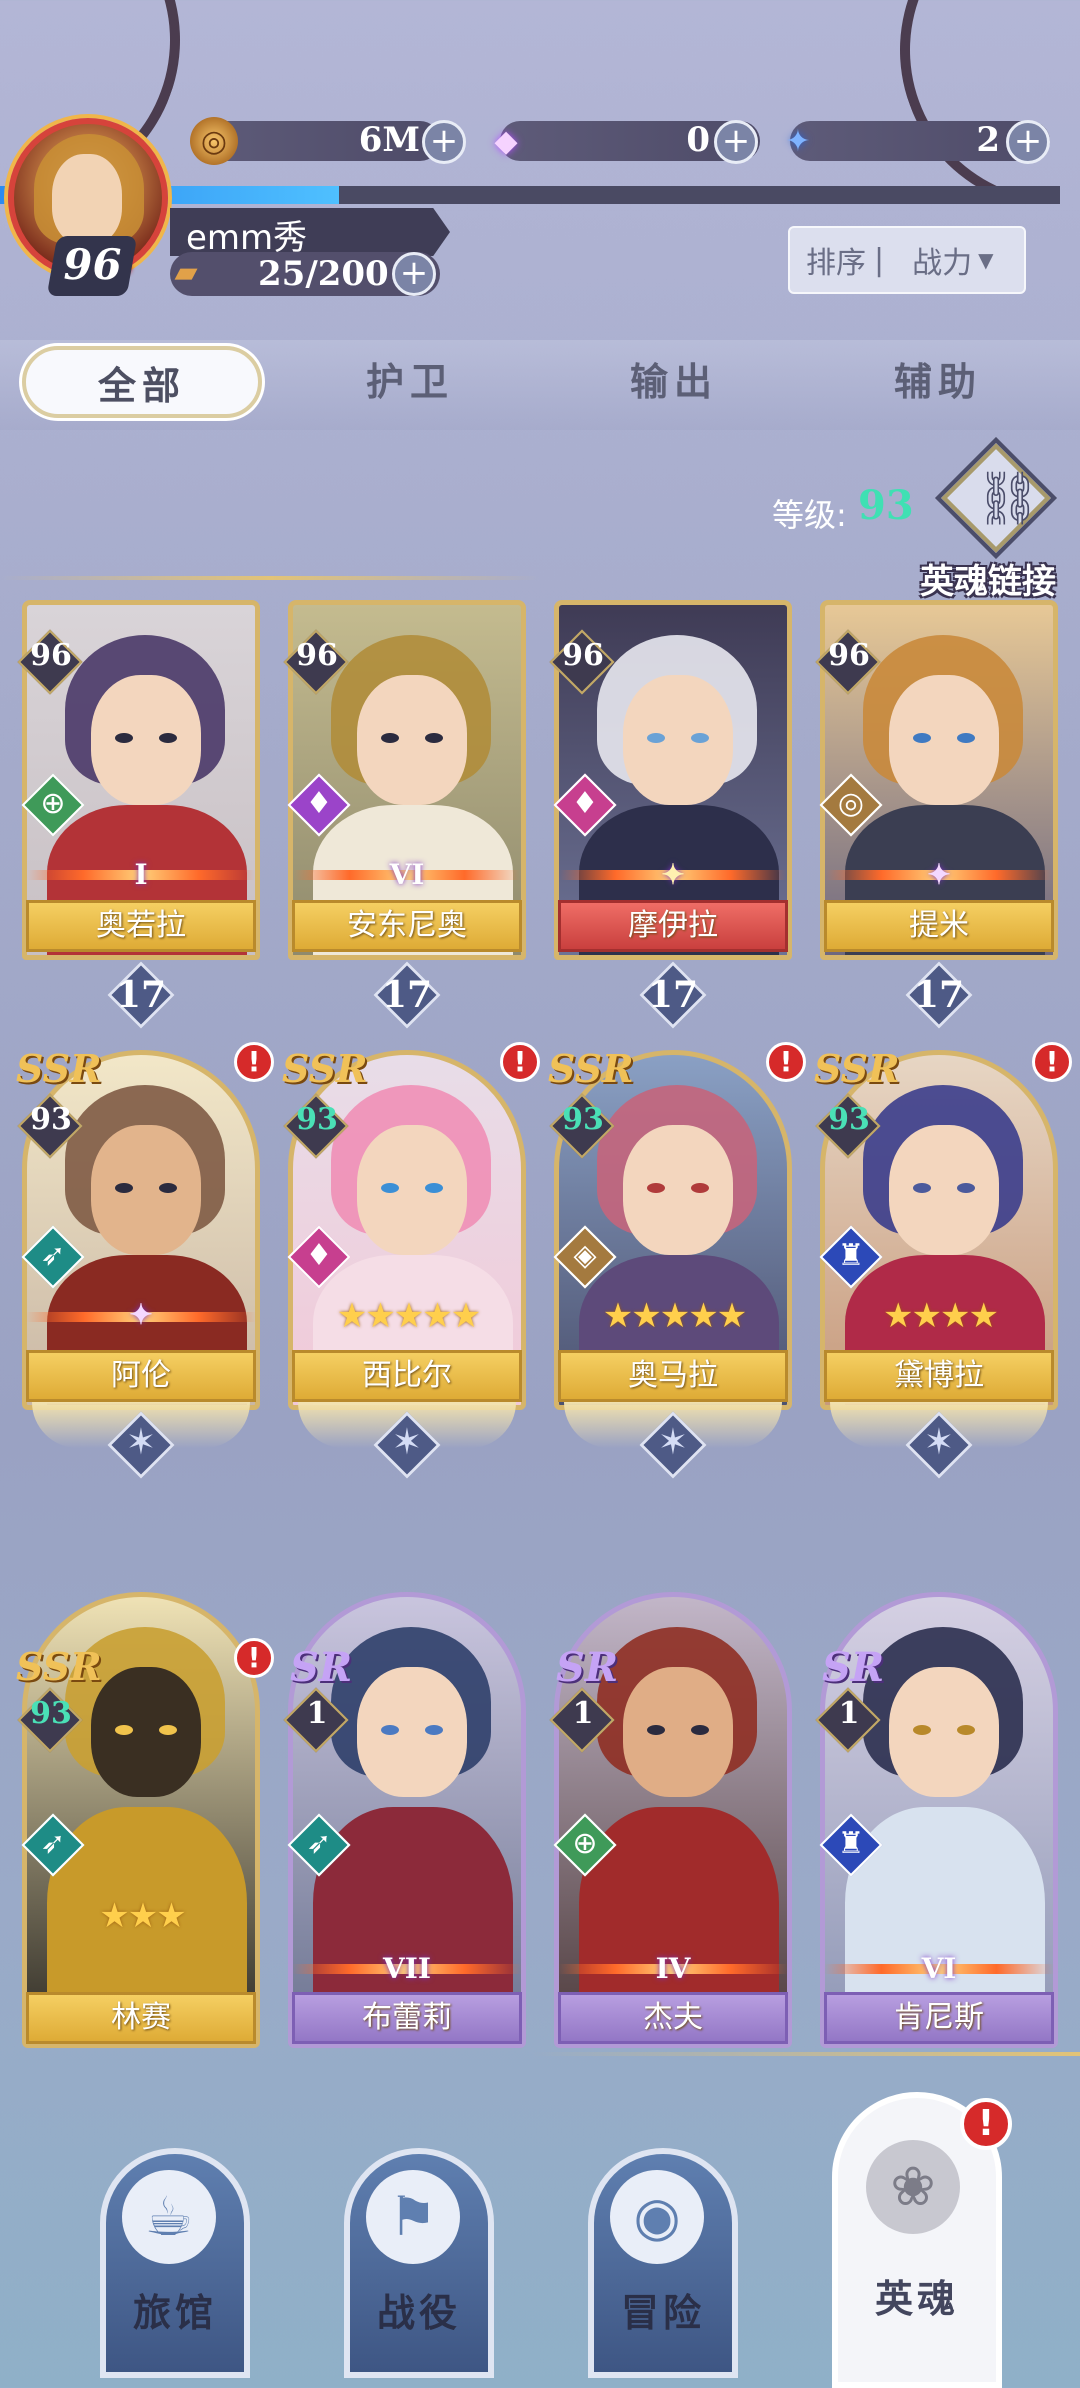 This screenshot has width=1080, height=2388. I want to click on hero-level: 1, so click(849, 1713).